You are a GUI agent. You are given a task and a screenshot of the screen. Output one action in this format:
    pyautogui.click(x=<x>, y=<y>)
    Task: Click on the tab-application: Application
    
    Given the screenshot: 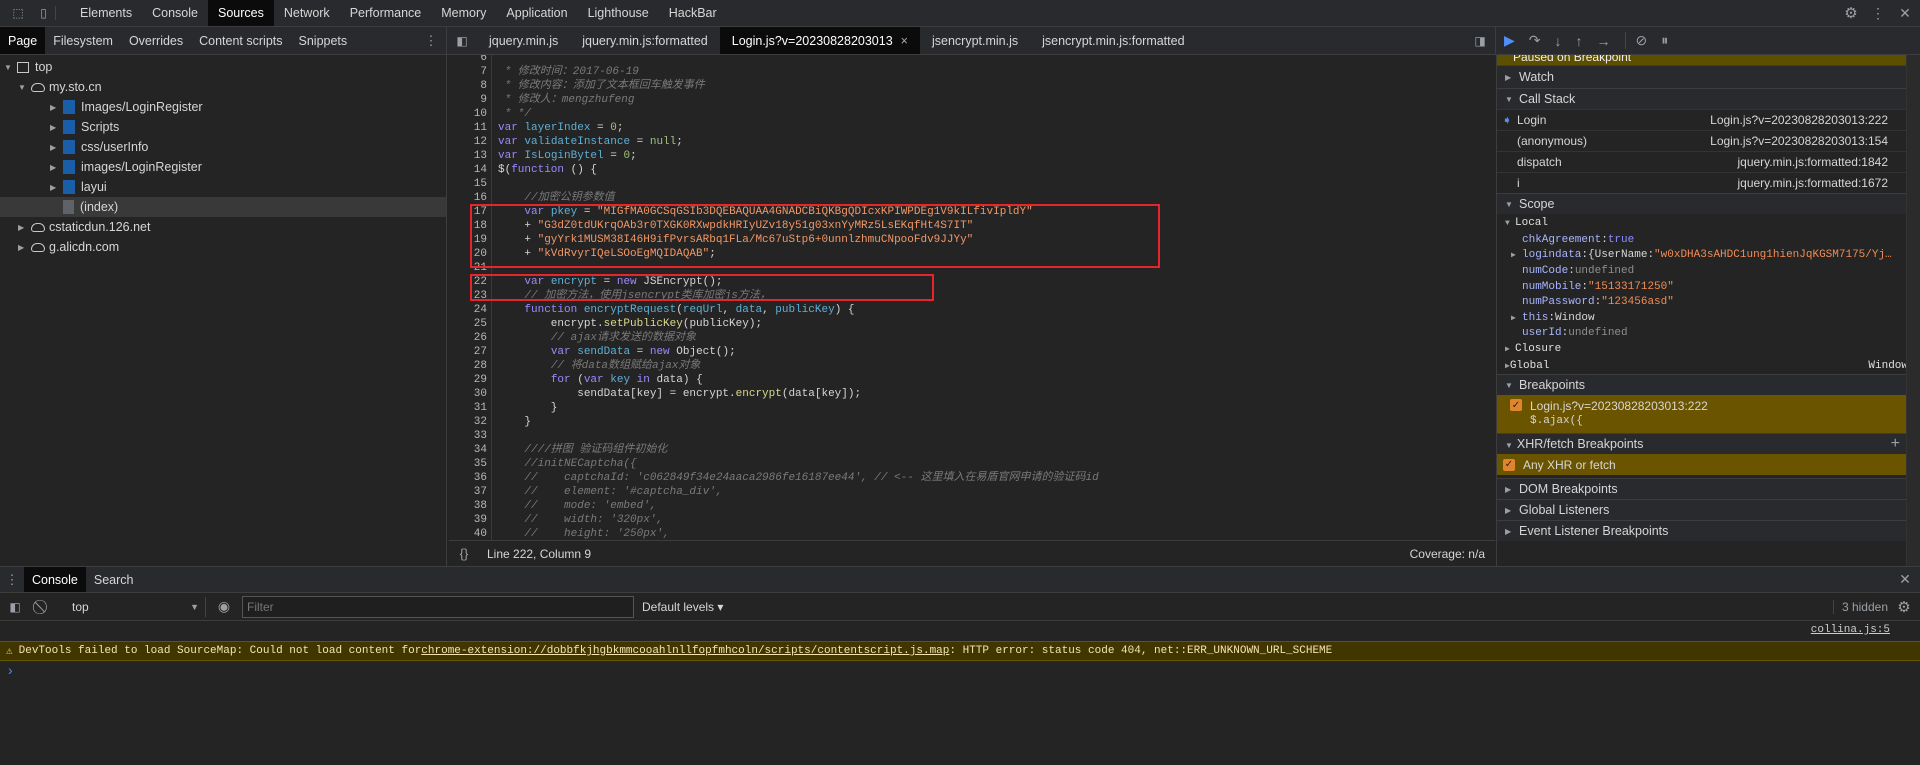 What is the action you would take?
    pyautogui.click(x=536, y=13)
    